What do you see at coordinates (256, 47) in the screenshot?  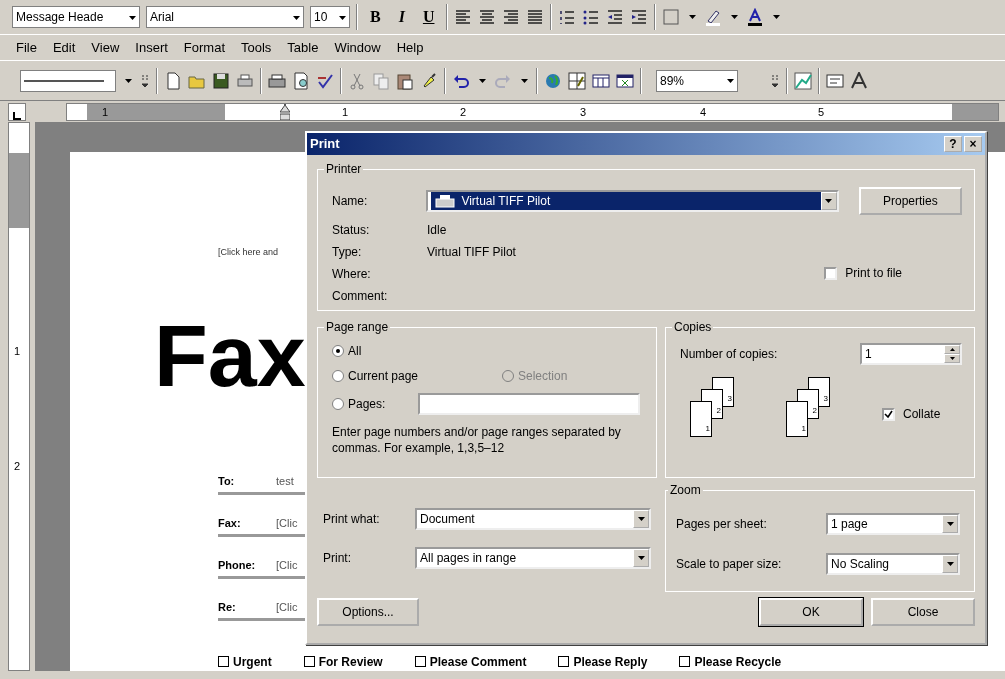 I see `menu-item: Tools` at bounding box center [256, 47].